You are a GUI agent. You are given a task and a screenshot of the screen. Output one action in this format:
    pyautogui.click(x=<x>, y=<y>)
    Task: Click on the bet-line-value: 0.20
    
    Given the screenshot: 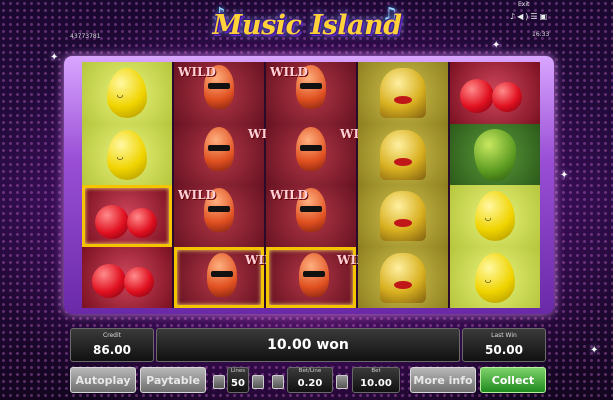 What is the action you would take?
    pyautogui.click(x=310, y=383)
    